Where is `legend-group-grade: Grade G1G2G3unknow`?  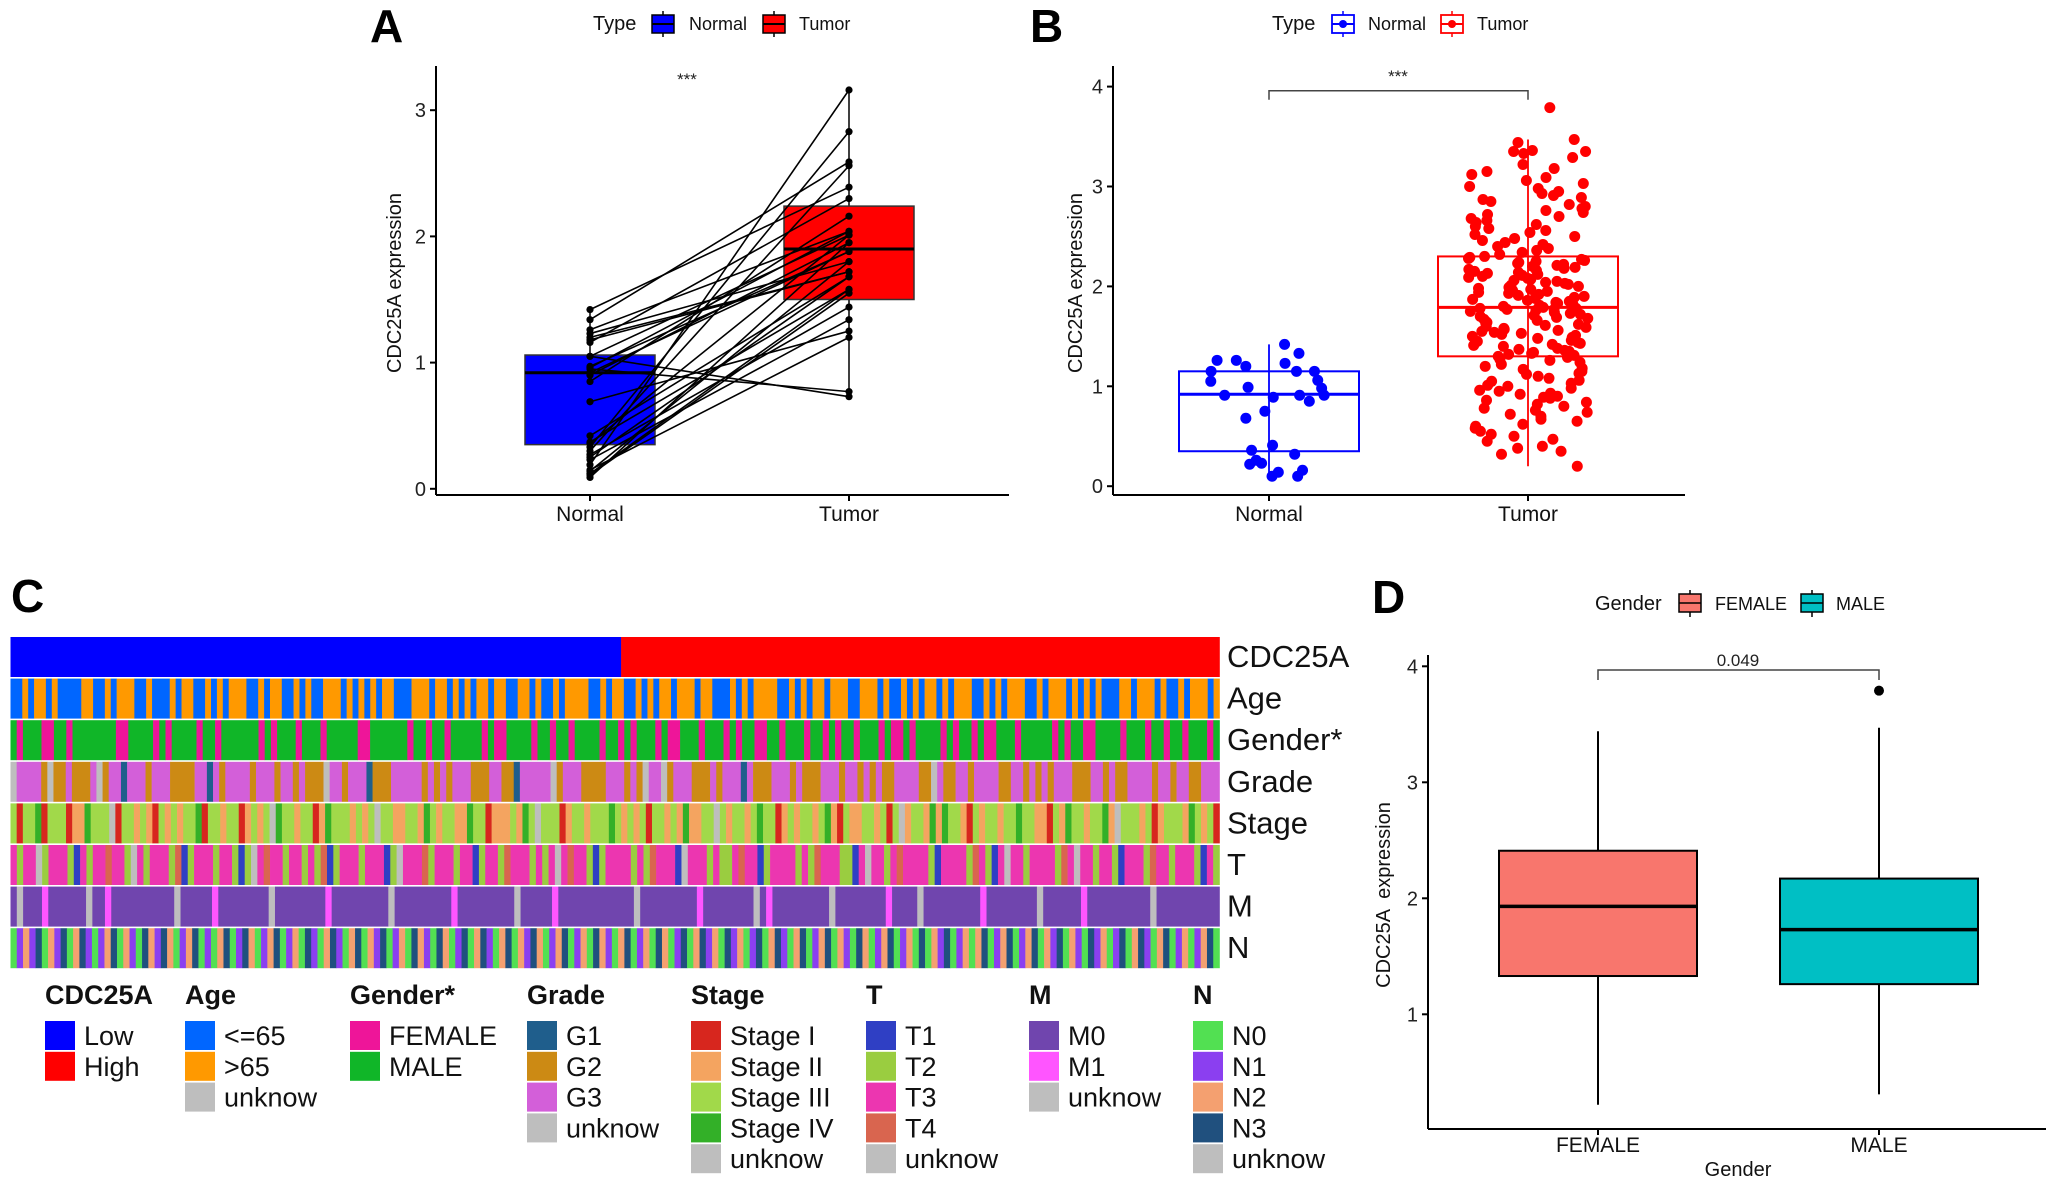
legend-group-grade: Grade G1G2G3unknow is located at coordinates (593, 1061).